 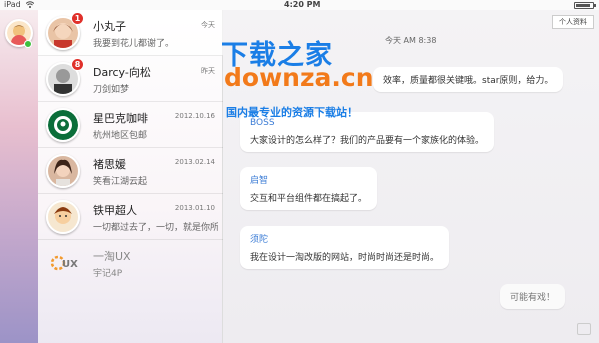 I want to click on contact-item: 铁甲超人 一切都过去了，一切，就是你所看... 2013.01.10, so click(x=130, y=217).